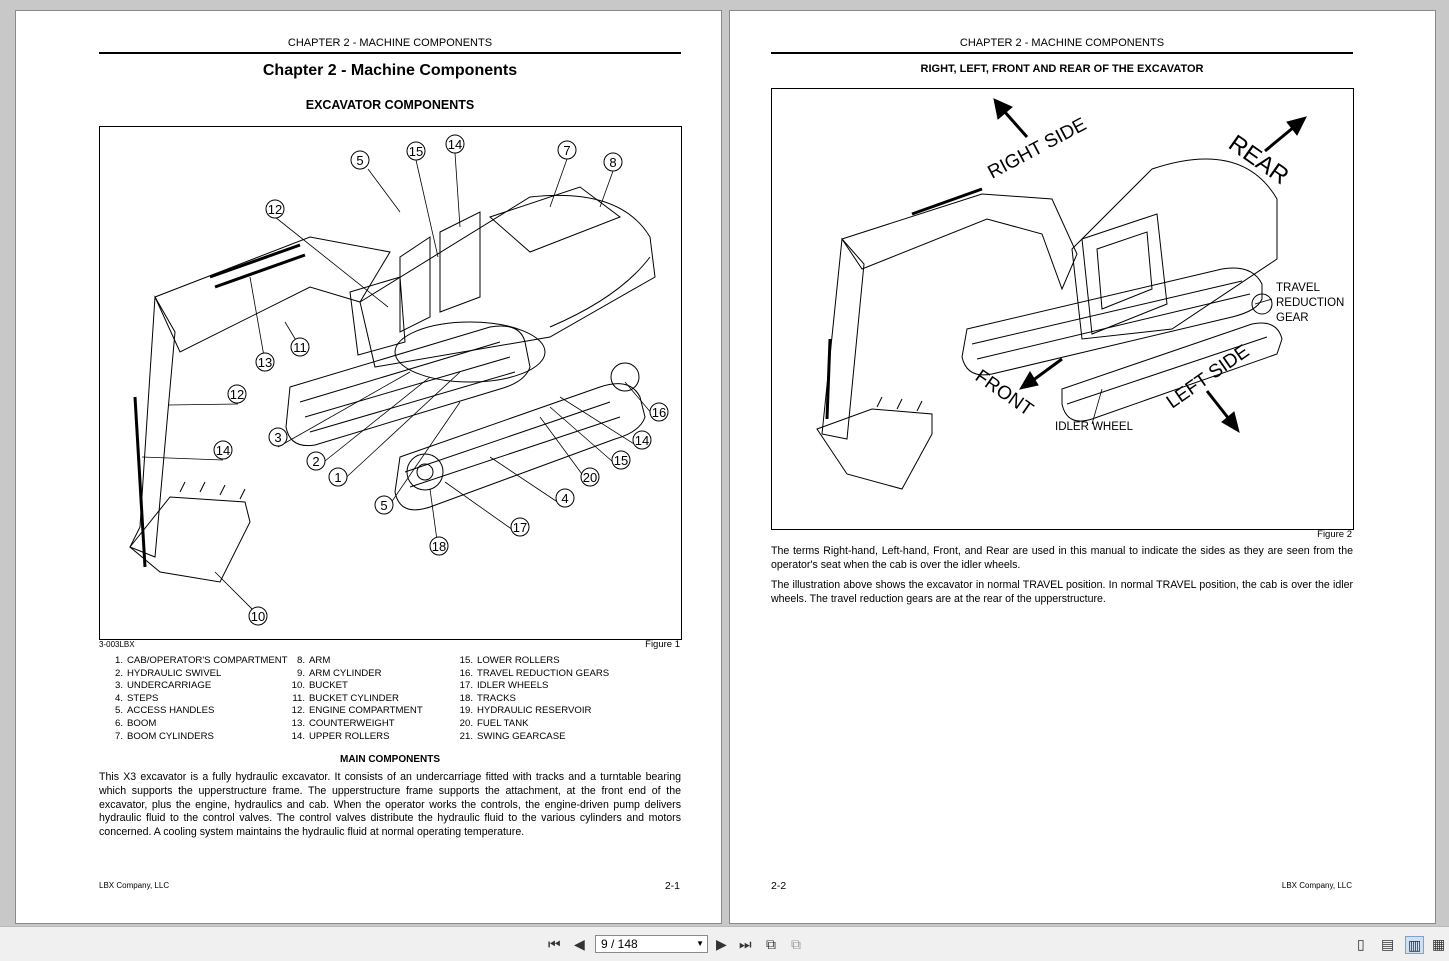 The width and height of the screenshot is (1449, 961). Describe the element at coordinates (566, 150) in the screenshot. I see `svg-text: 7` at that location.